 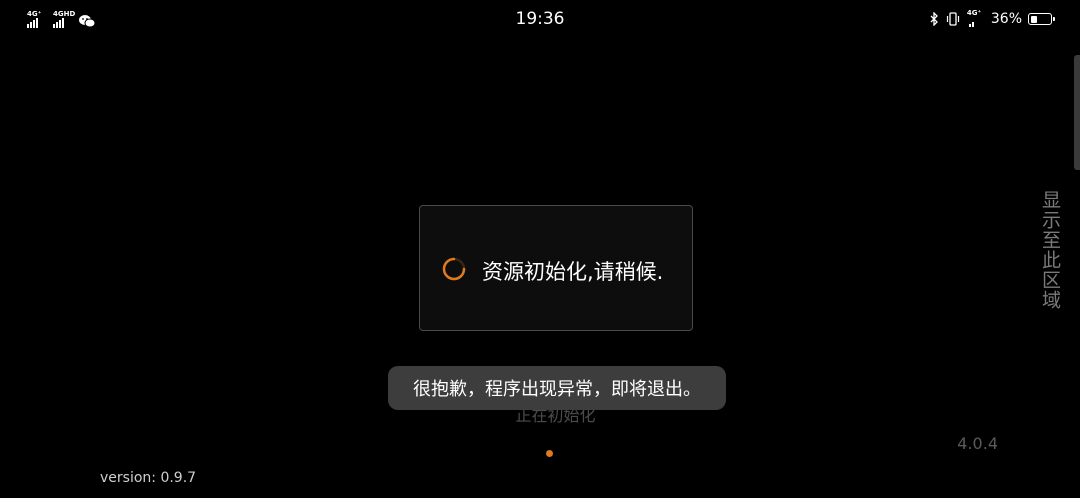 I want to click on error-toast-message: 很抱歉，程序出现异常，即将退出。, so click(x=557, y=389).